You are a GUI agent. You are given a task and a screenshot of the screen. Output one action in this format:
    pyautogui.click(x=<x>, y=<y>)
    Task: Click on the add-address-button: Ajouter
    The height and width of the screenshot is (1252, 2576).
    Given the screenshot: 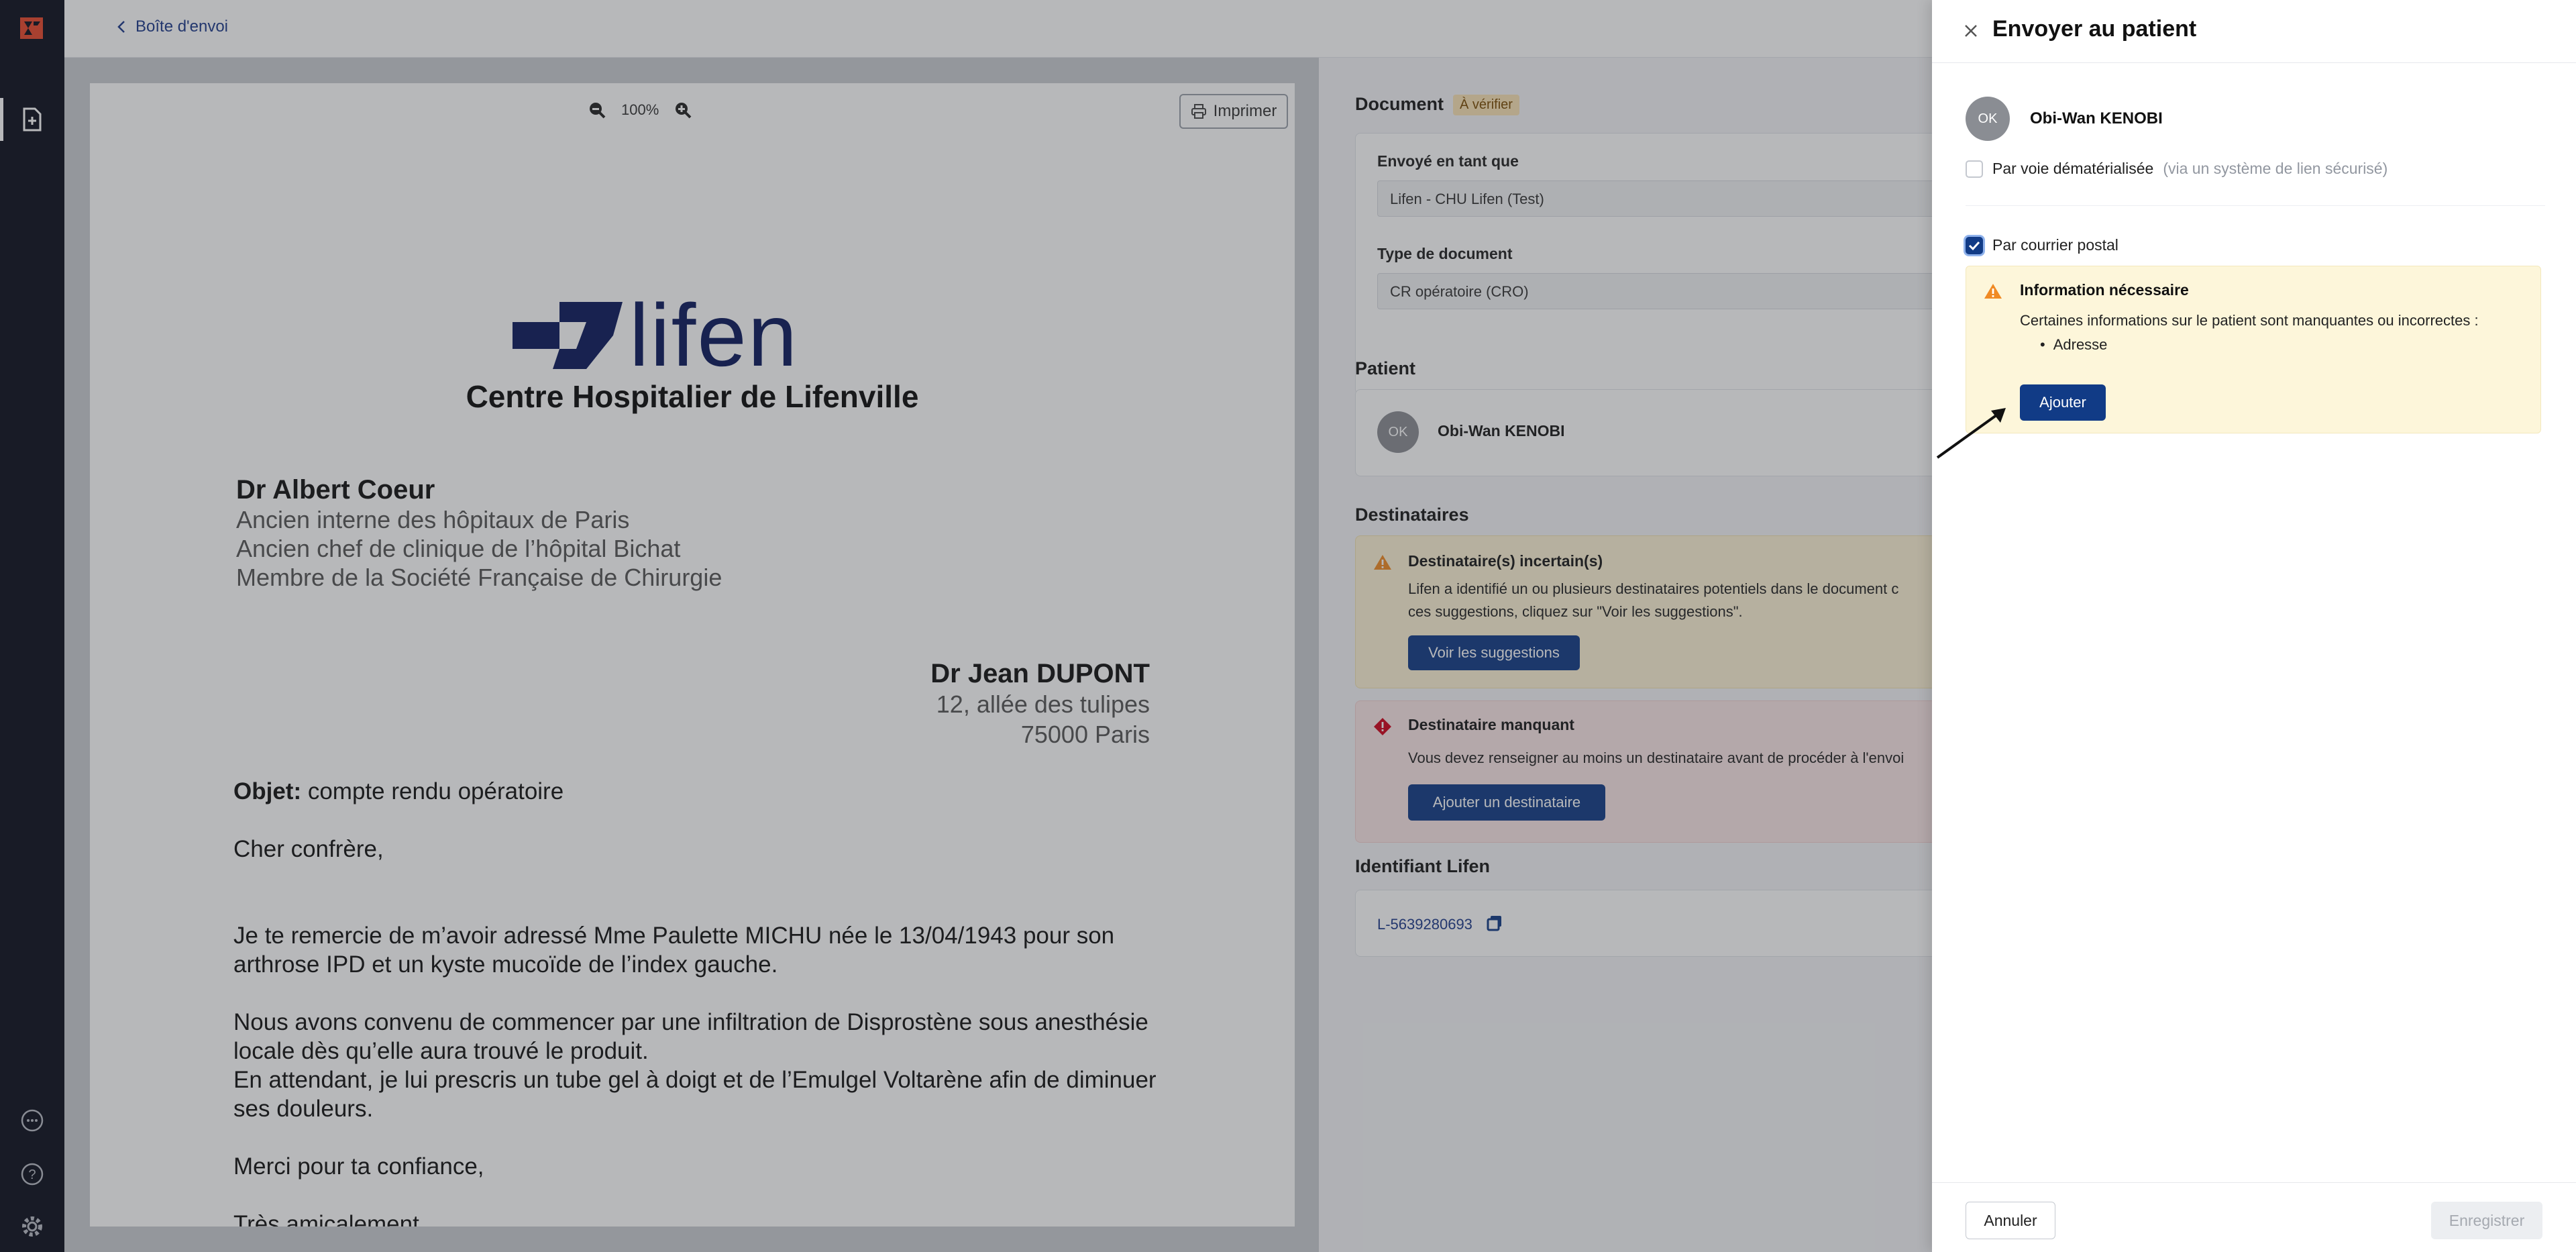 What is the action you would take?
    pyautogui.click(x=2063, y=402)
    